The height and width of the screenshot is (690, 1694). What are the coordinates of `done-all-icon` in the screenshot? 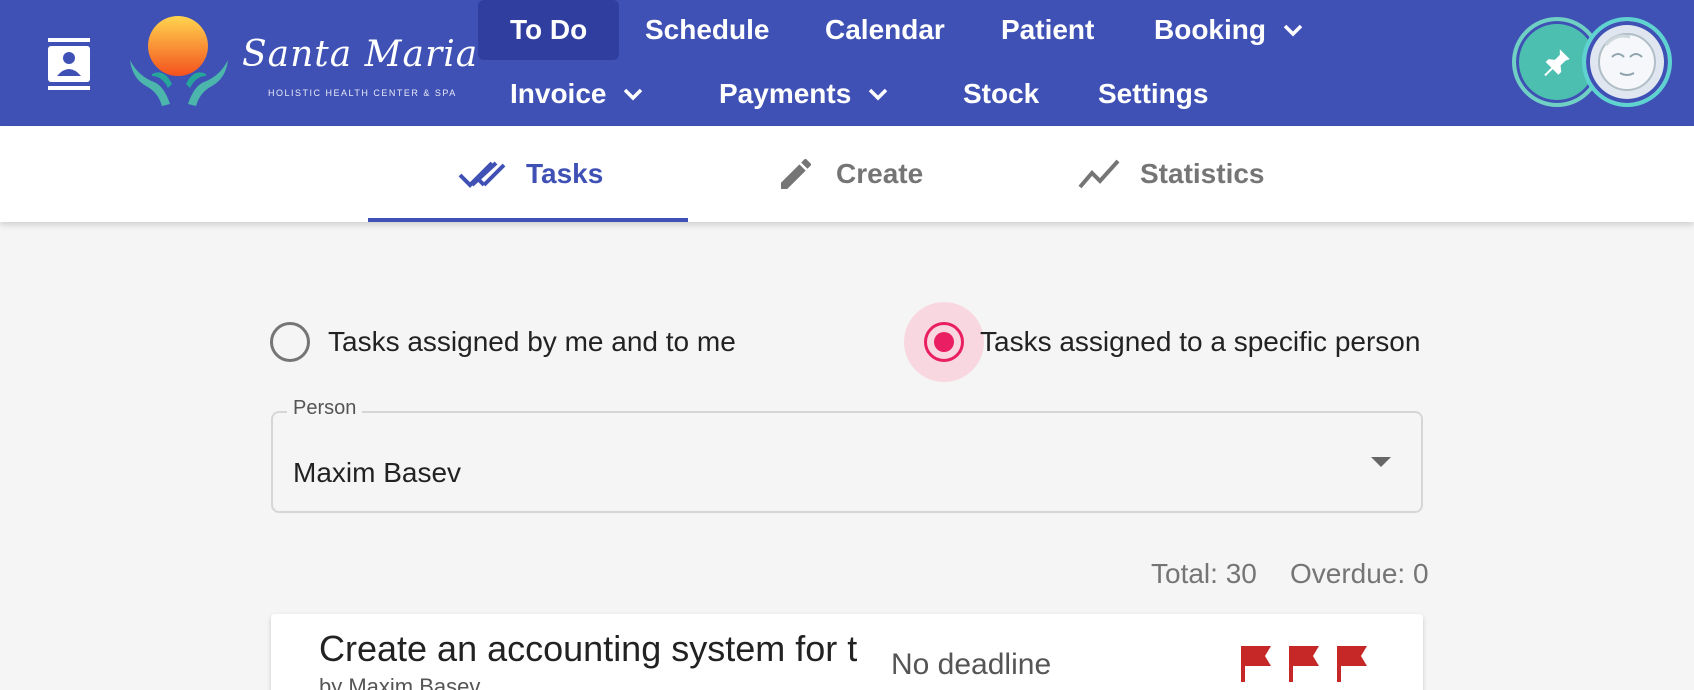 It's located at (482, 174).